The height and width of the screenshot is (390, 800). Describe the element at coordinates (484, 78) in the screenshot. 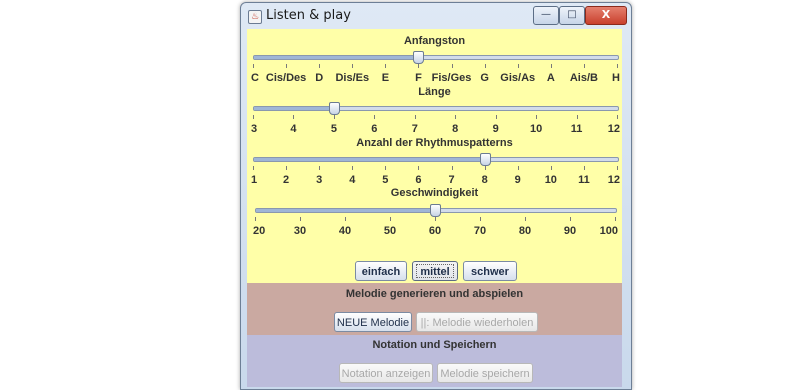

I see `anfangston-tick-label: G` at that location.